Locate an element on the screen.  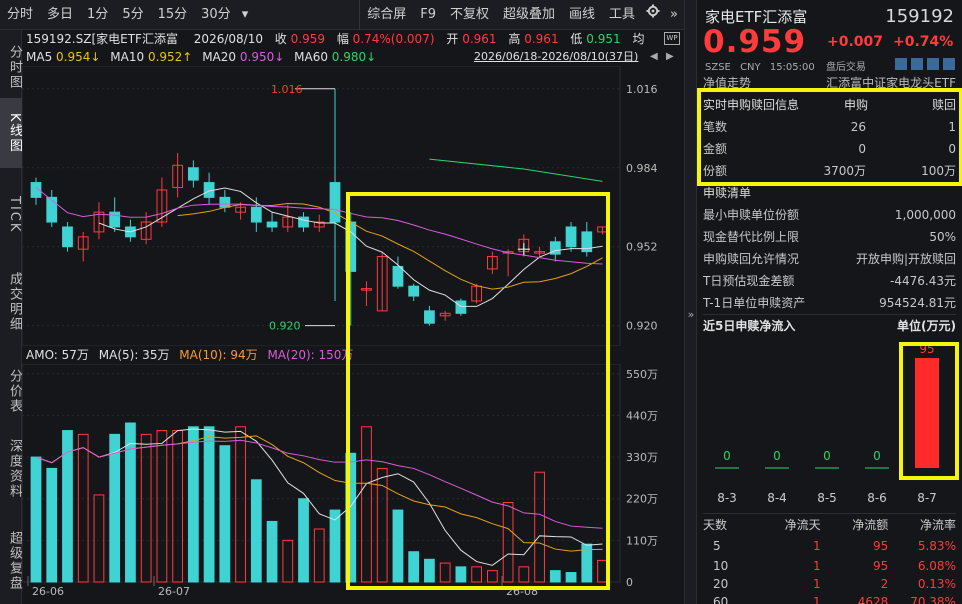
price-tick-label: 0.952 is located at coordinates (642, 247).